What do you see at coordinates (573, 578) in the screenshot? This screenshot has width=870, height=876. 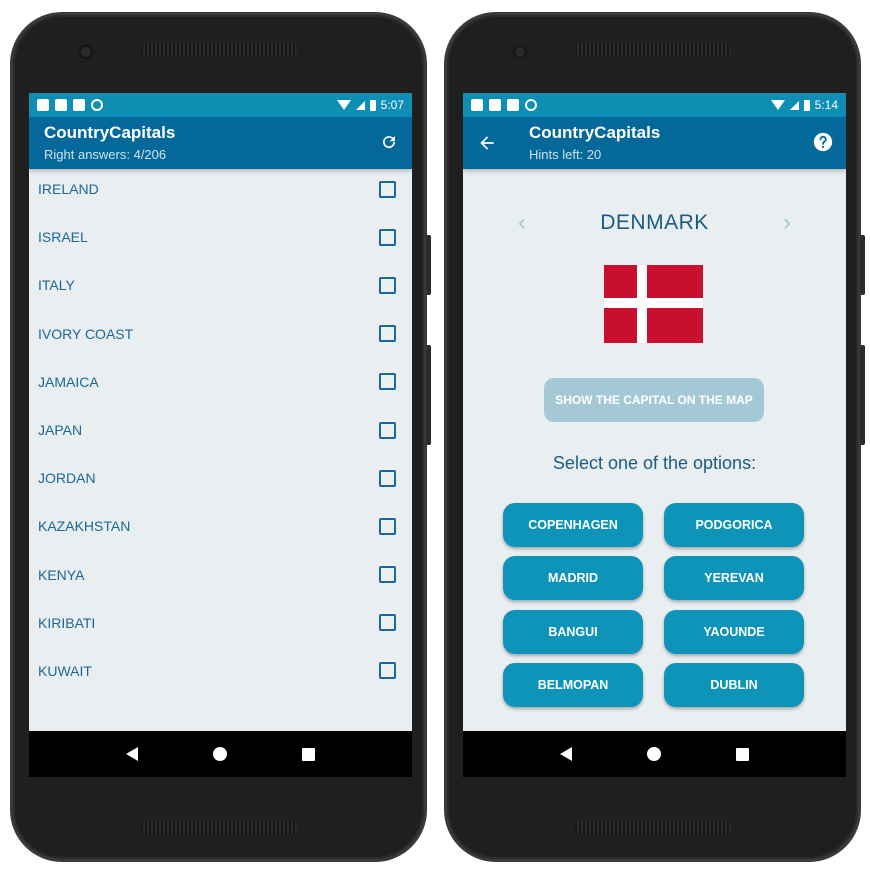 I see `option-button: MADRID` at bounding box center [573, 578].